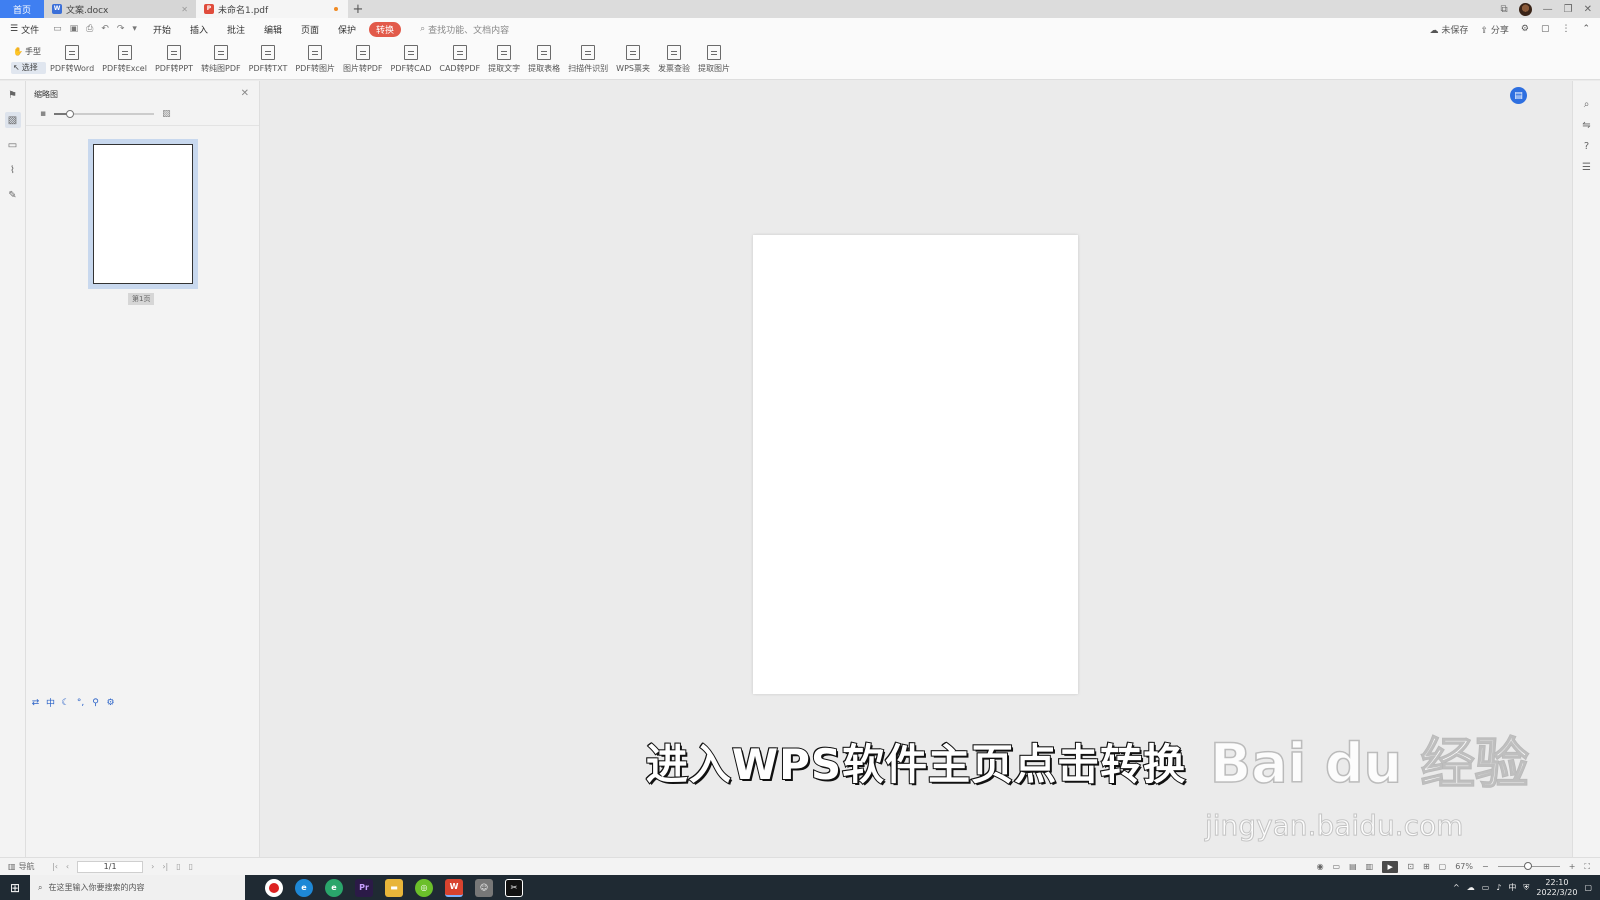 Image resolution: width=1600 pixels, height=900 pixels. What do you see at coordinates (1410, 866) in the screenshot?
I see `fit-page-icon: ⊡` at bounding box center [1410, 866].